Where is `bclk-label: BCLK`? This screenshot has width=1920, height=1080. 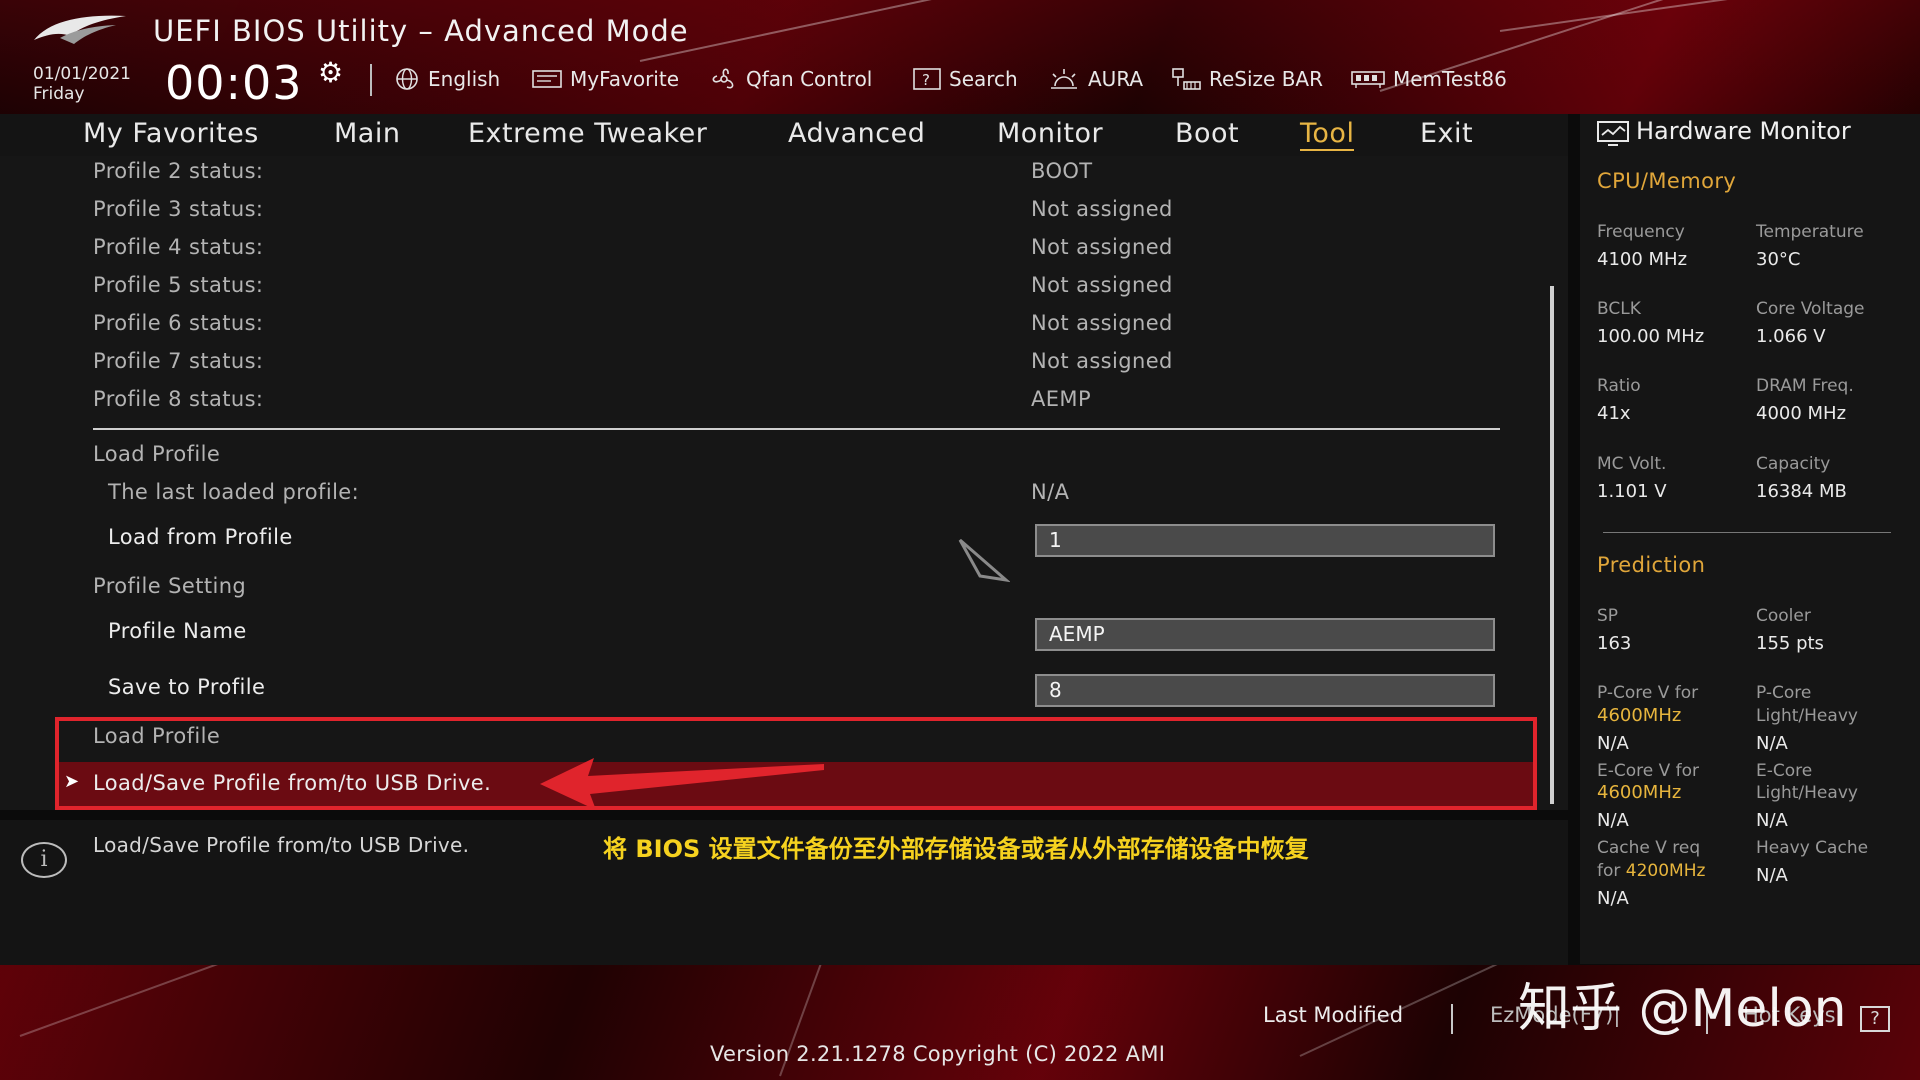
bclk-label: BCLK is located at coordinates (1619, 309).